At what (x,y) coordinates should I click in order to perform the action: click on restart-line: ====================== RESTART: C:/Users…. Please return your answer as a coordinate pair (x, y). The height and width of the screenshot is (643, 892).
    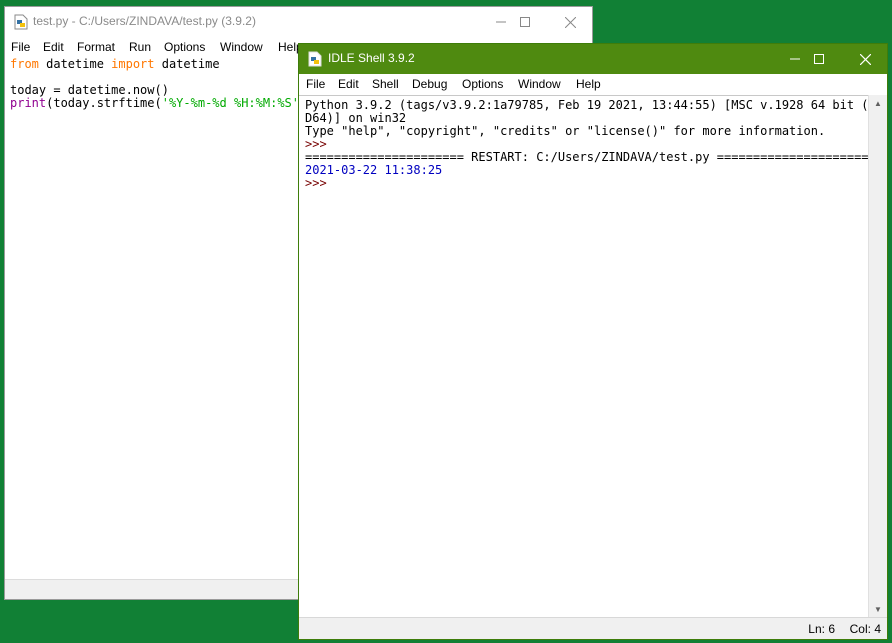
    Looking at the image, I should click on (590, 157).